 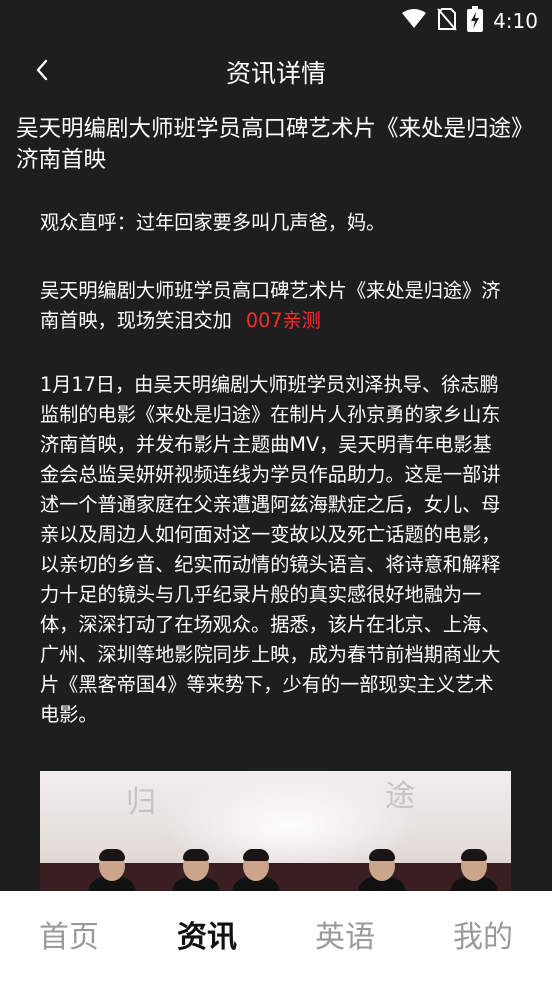 I want to click on status-icons: 4:10, so click(x=469, y=21).